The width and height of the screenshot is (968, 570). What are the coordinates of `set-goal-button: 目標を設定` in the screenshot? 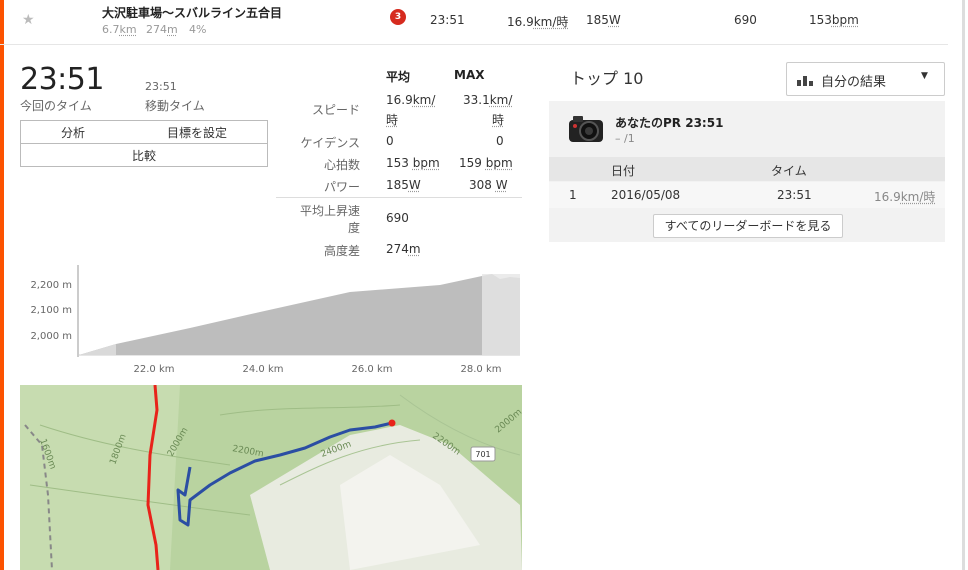 It's located at (197, 132).